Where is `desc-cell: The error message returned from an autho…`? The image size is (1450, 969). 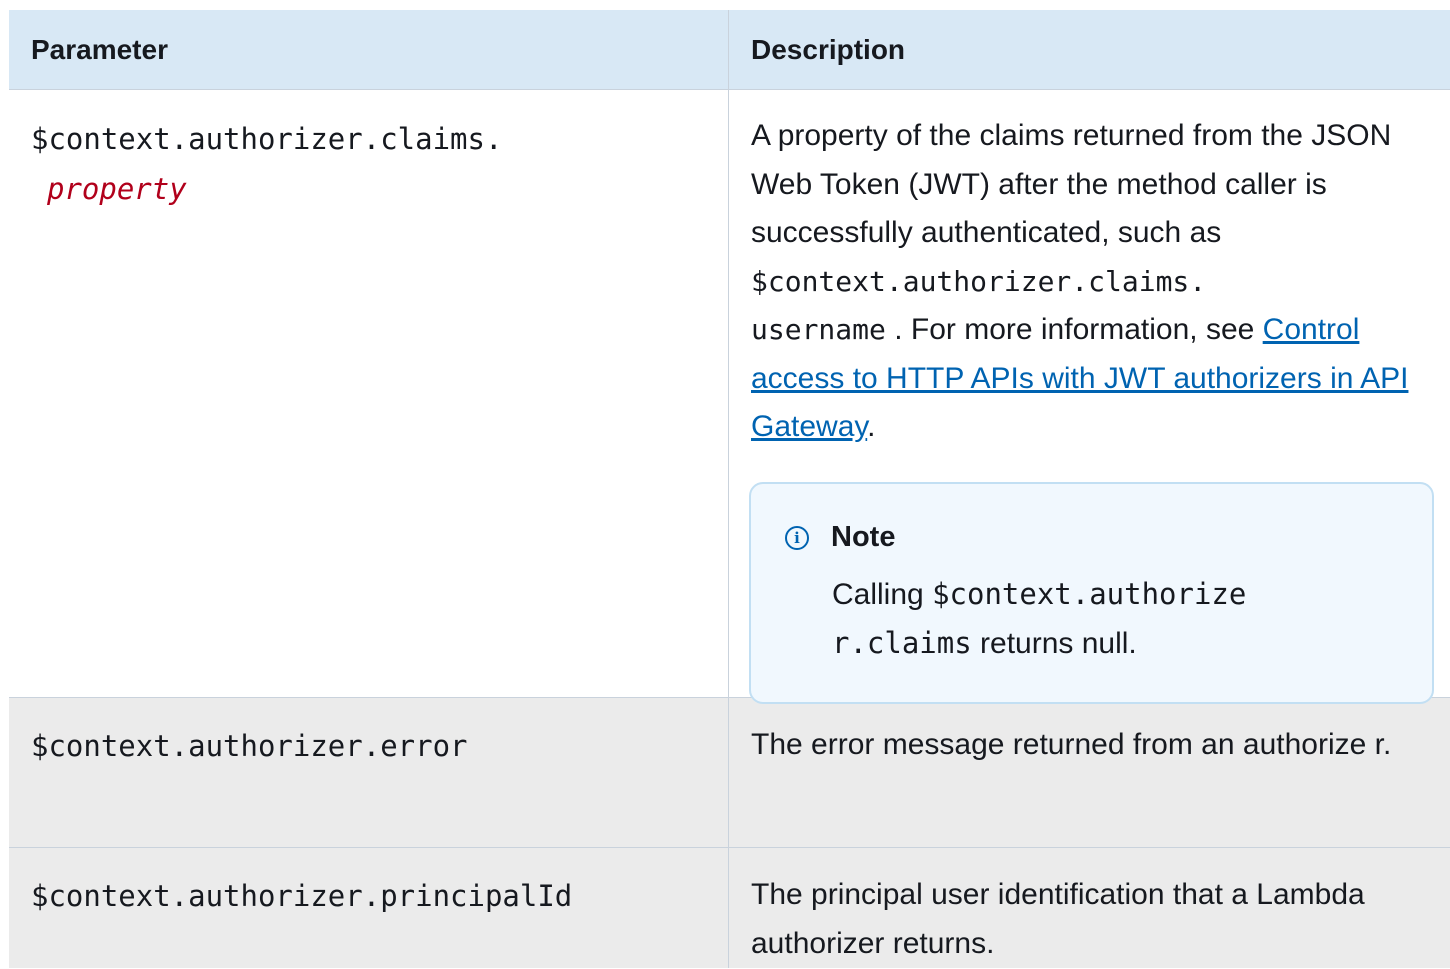 desc-cell: The error message returned from an autho… is located at coordinates (1089, 772).